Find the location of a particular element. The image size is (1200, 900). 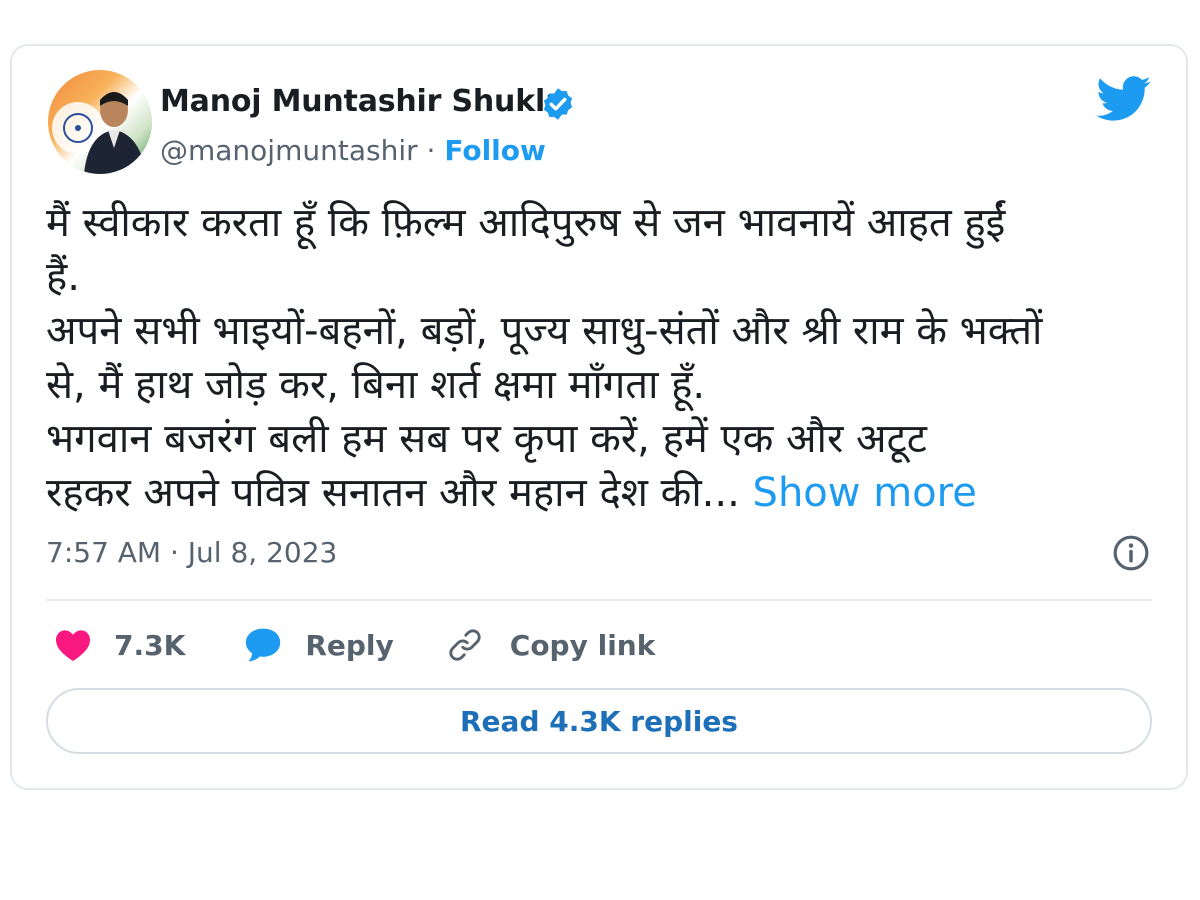

avatar is located at coordinates (100, 122).